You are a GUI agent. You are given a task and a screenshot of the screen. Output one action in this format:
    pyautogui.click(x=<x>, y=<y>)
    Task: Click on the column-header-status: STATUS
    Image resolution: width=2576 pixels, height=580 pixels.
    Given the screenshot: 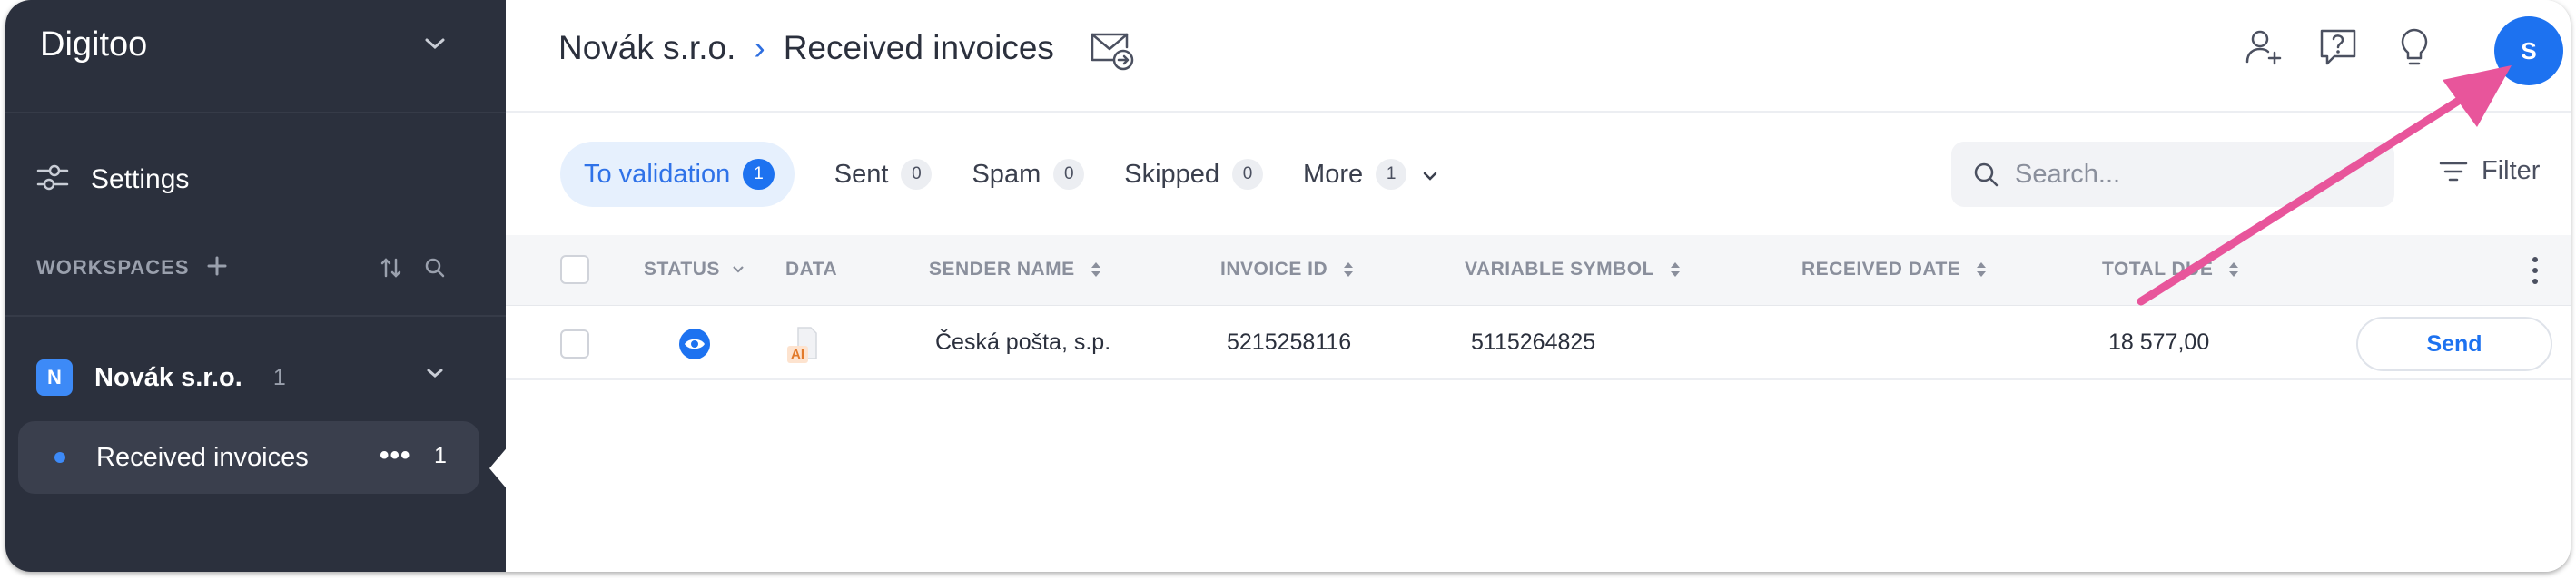 What is the action you would take?
    pyautogui.click(x=694, y=269)
    